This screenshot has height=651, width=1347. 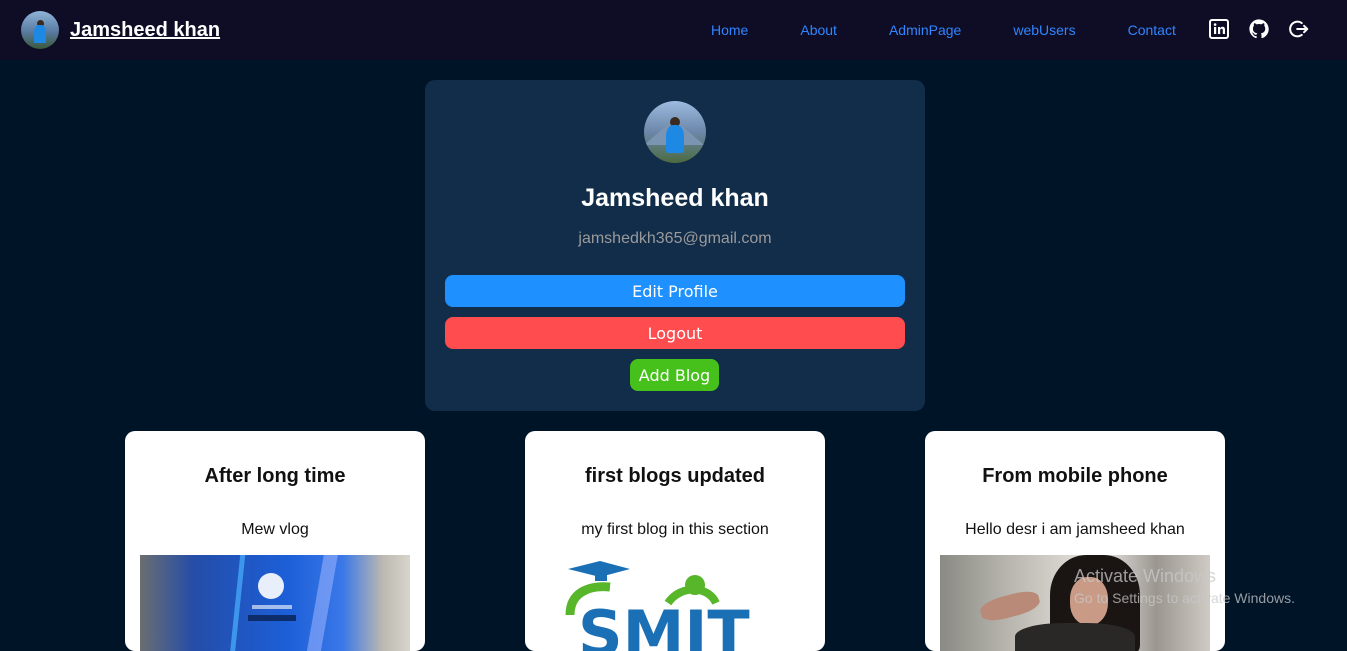 I want to click on profile-name: Jamsheed khan, so click(x=675, y=198).